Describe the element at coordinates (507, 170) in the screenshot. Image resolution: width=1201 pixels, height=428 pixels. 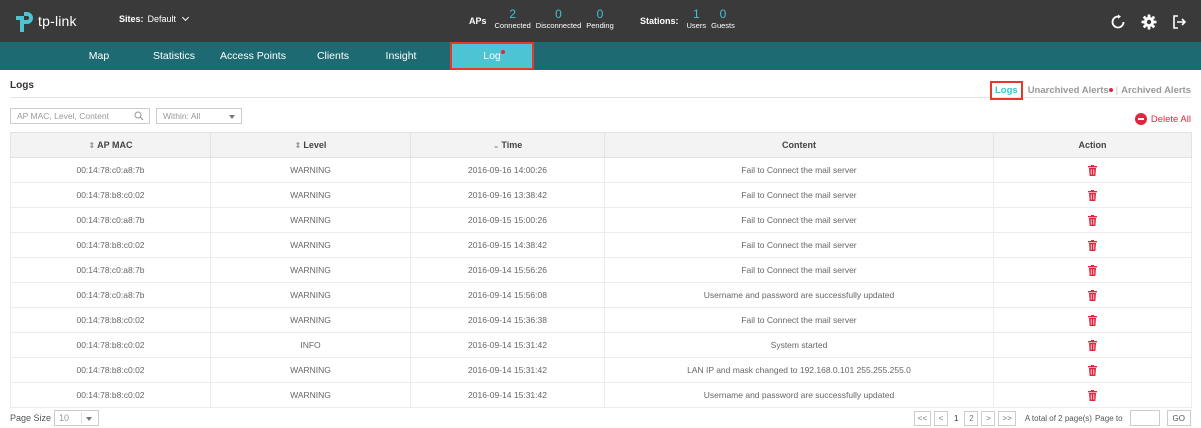
I see `cell-time: 2016-09-16 14:00:26` at that location.